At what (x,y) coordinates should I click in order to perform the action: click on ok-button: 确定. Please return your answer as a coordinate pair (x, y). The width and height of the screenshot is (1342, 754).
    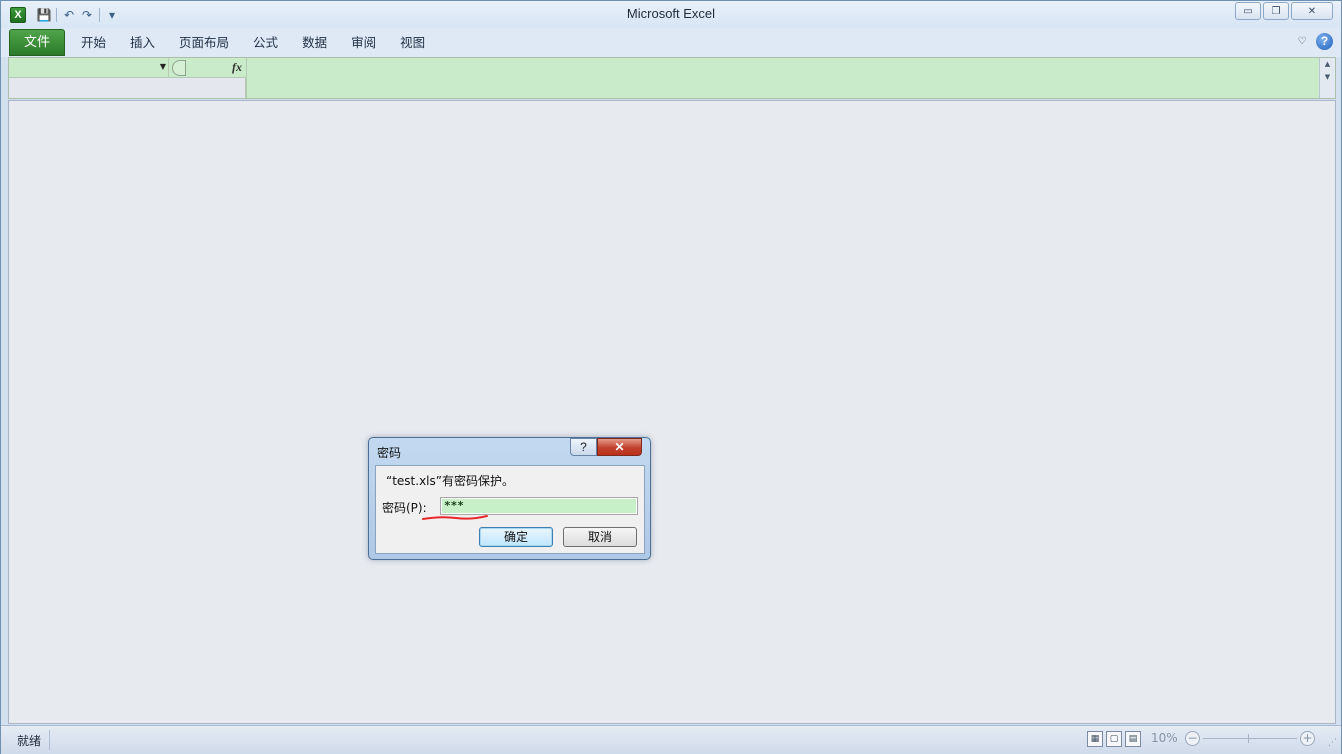
    Looking at the image, I should click on (516, 537).